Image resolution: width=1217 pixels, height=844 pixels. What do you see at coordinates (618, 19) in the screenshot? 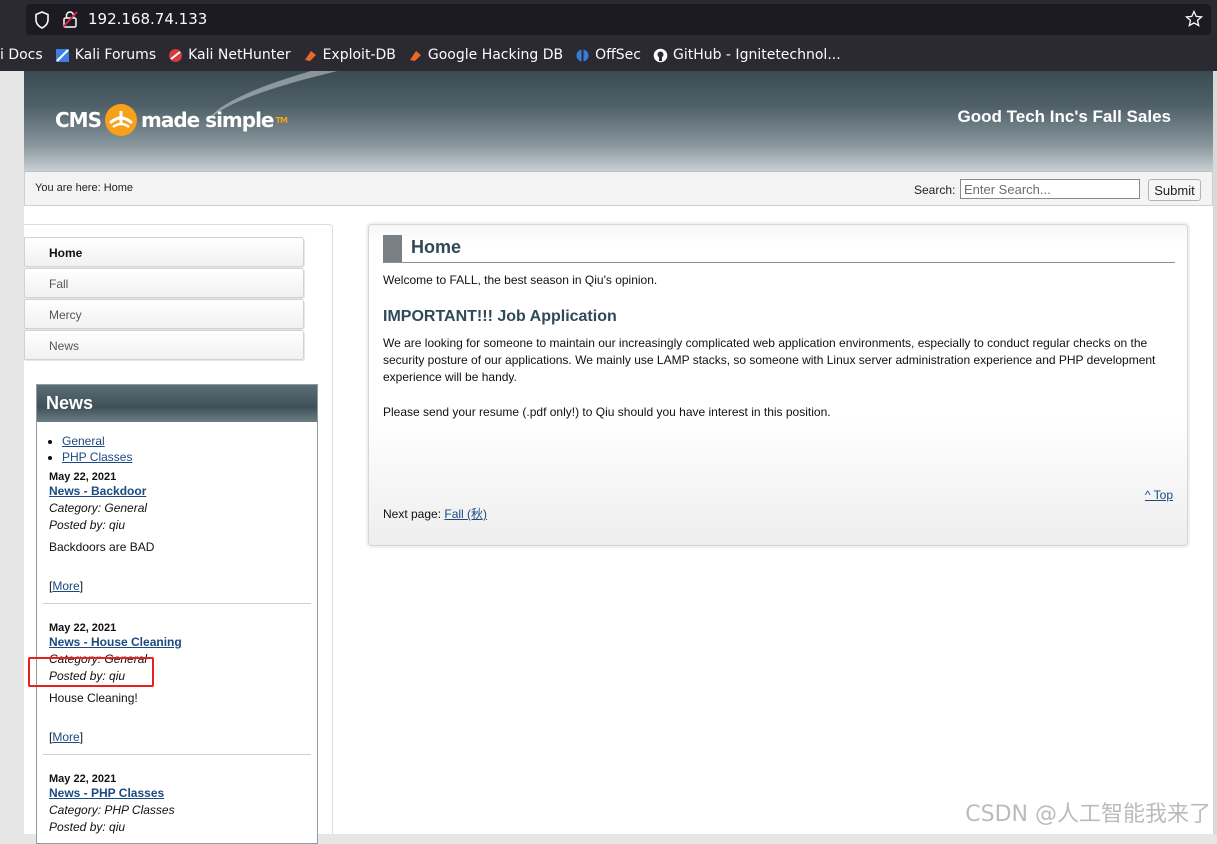
I see `address-bar: 192.168.74.133` at bounding box center [618, 19].